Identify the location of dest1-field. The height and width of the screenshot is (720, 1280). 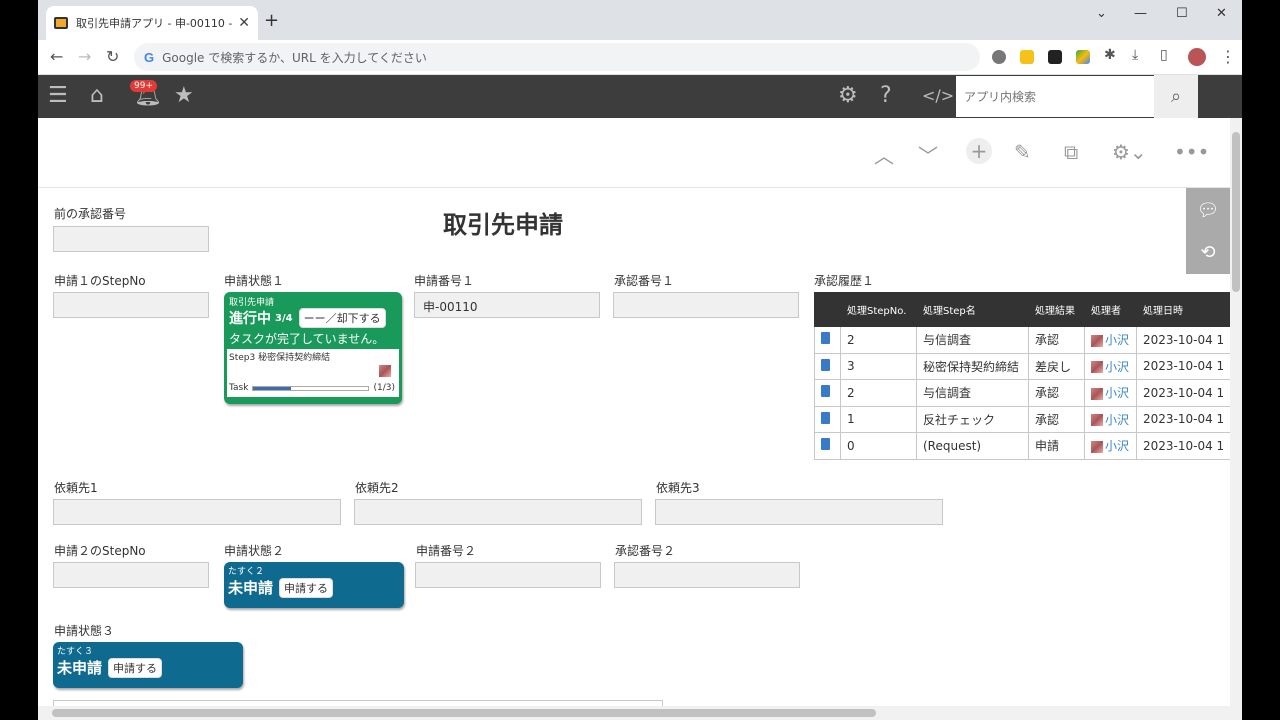
(197, 512).